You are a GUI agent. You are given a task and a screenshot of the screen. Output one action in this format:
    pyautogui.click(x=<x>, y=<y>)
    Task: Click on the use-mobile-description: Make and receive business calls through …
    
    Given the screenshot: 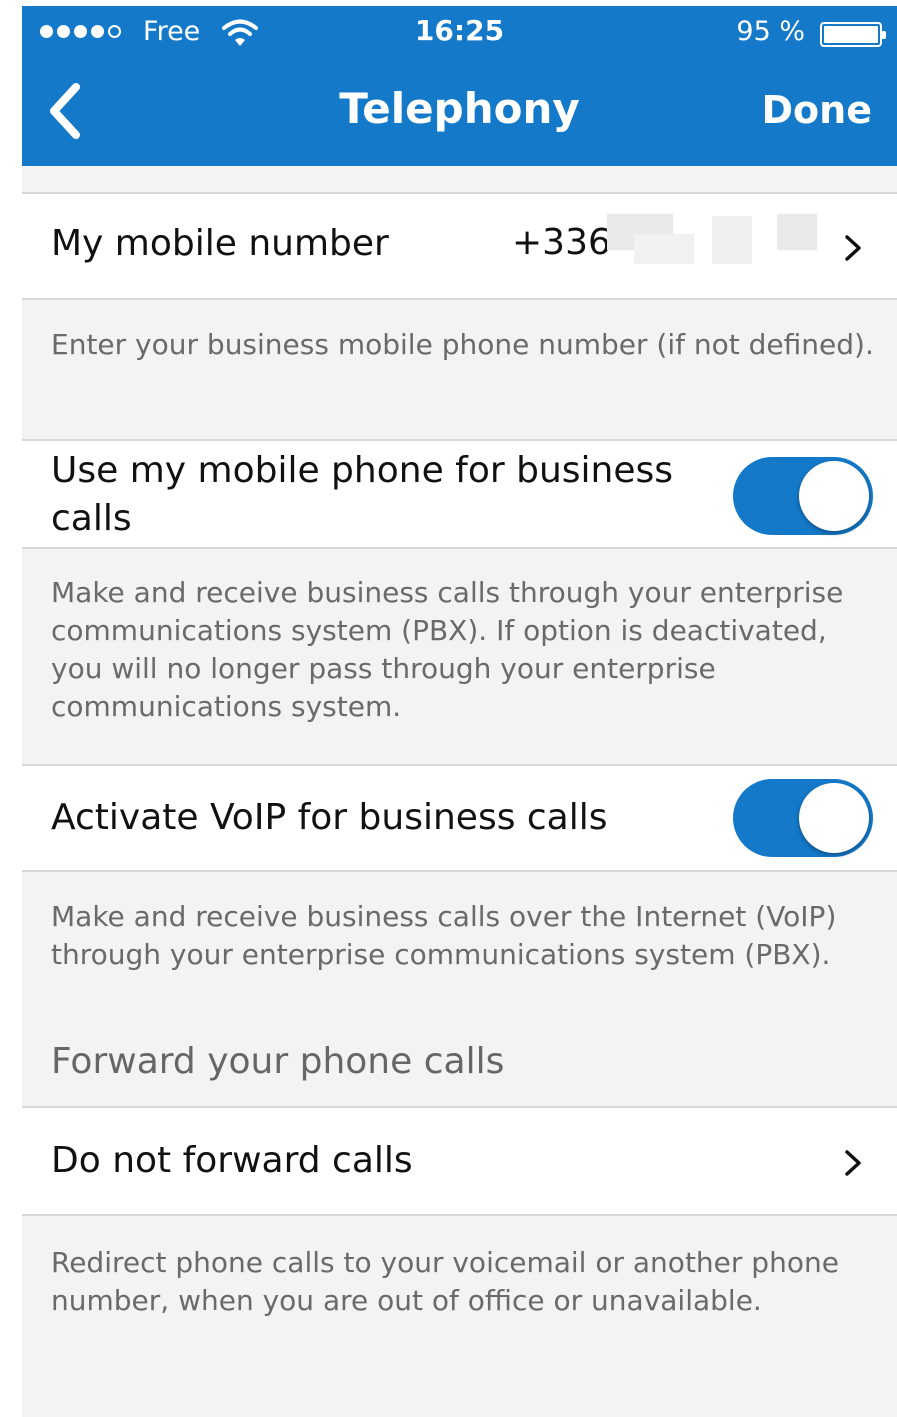 What is the action you would take?
    pyautogui.click(x=447, y=649)
    